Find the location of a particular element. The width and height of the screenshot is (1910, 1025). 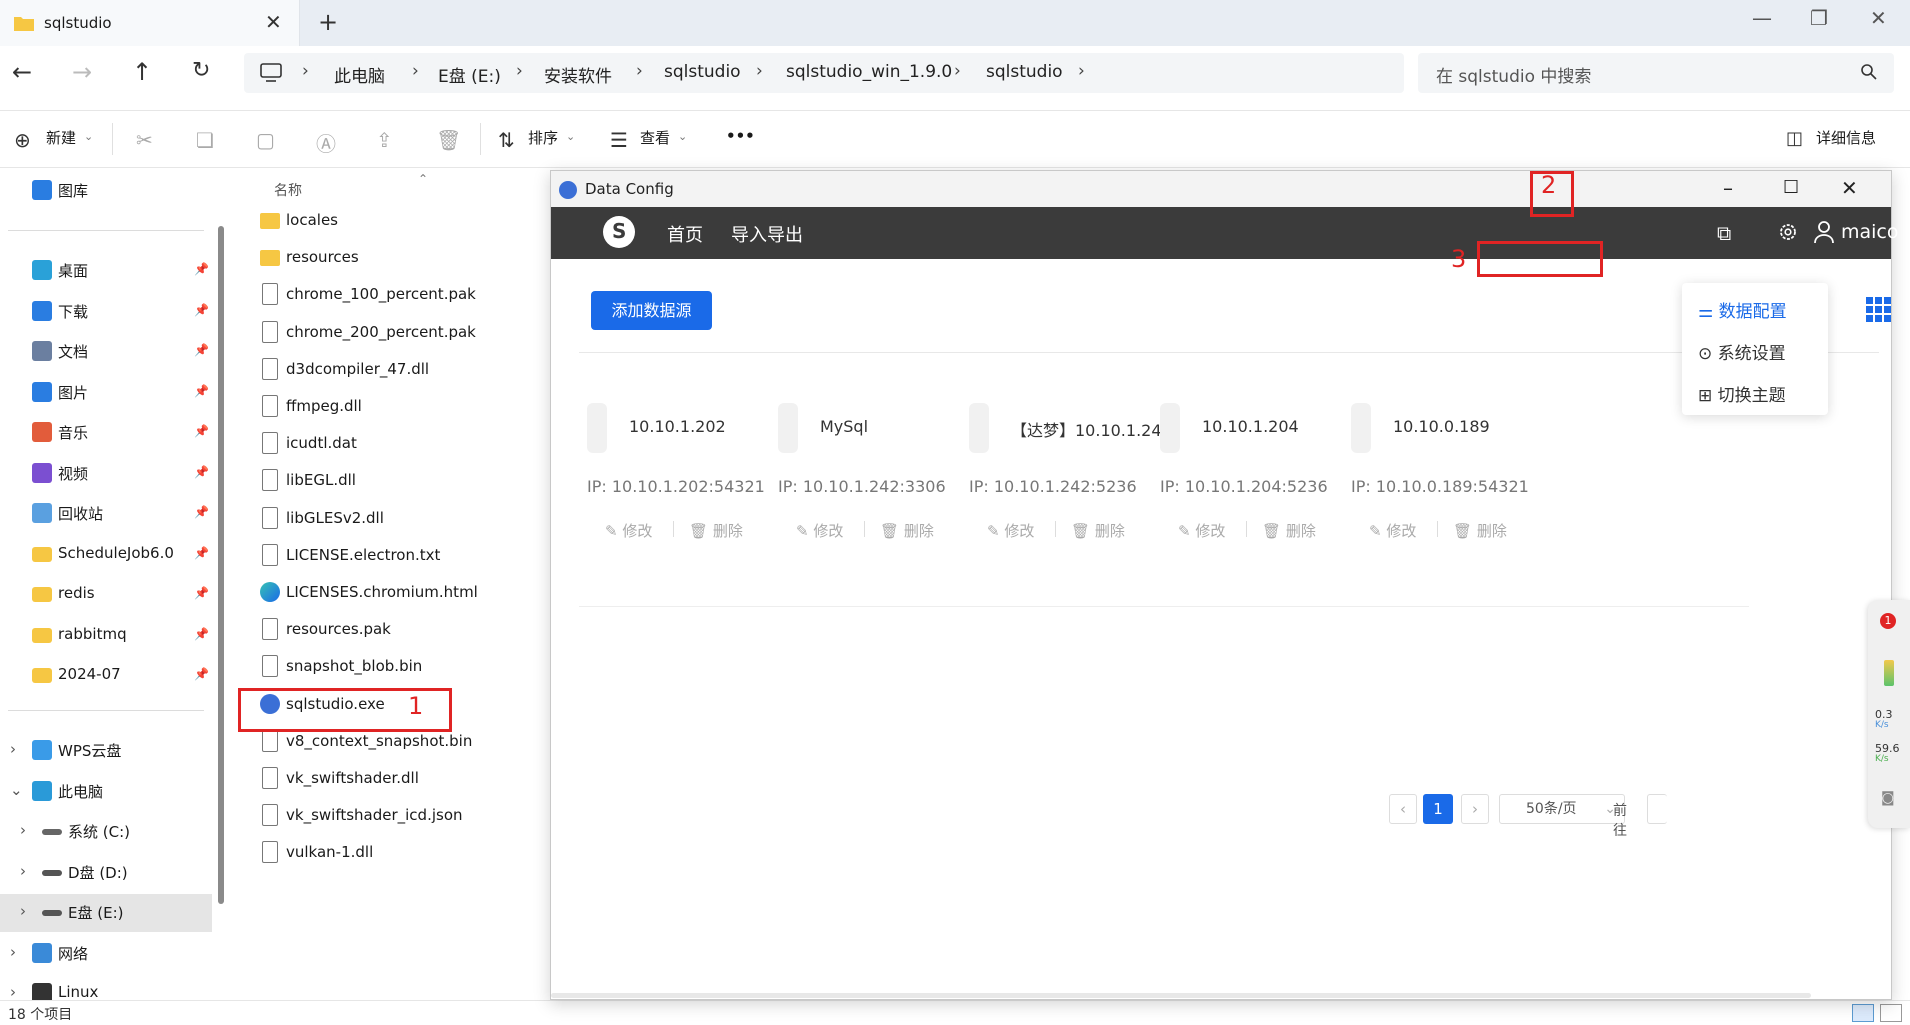

file-row: icudtl.dat is located at coordinates (395, 443).